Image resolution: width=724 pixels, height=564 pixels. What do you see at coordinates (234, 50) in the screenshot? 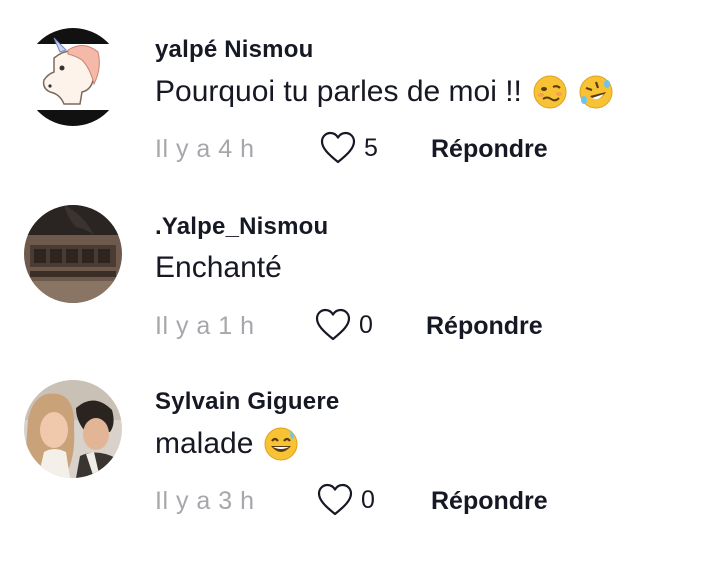
I see `comment-username: yalpé Nismou` at bounding box center [234, 50].